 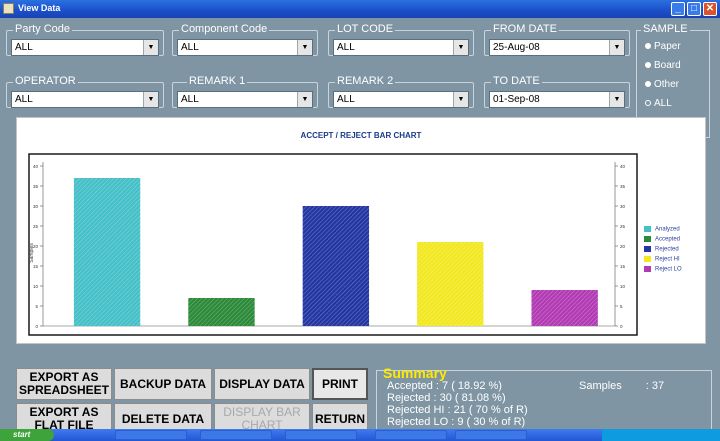 I want to click on remark1-group: REMARK 1 ALL ▼, so click(x=245, y=91).